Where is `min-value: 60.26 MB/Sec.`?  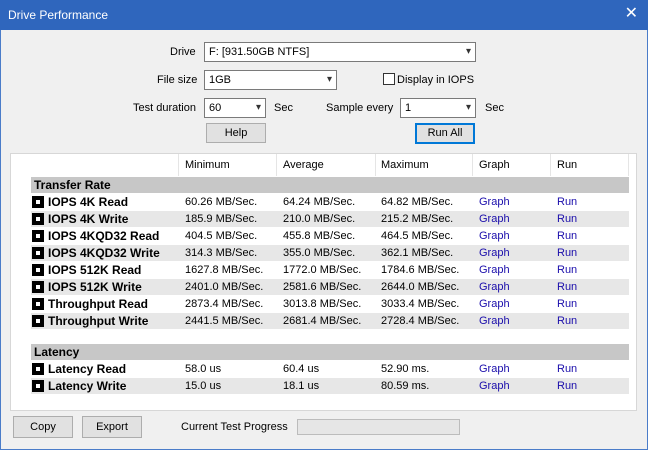
min-value: 60.26 MB/Sec. is located at coordinates (221, 202).